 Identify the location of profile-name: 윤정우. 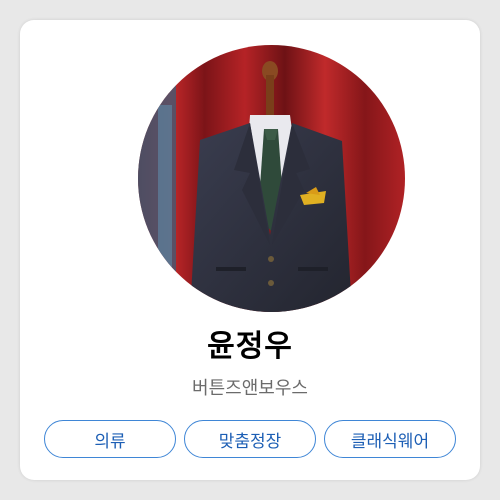
(250, 346).